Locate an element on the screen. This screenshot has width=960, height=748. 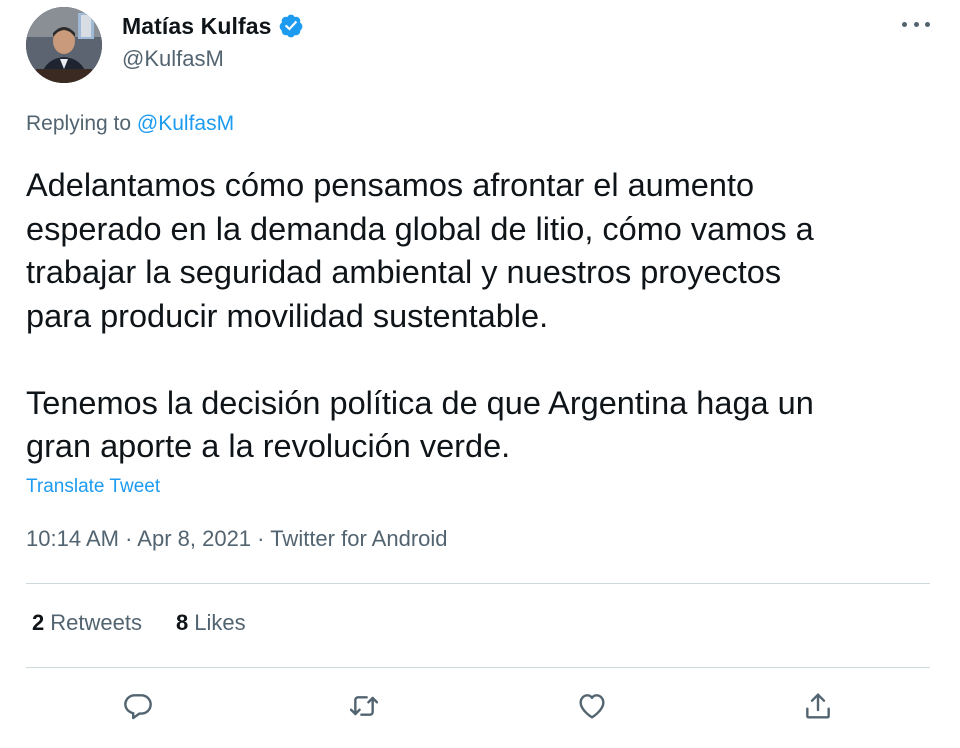
share-button is located at coordinates (818, 706).